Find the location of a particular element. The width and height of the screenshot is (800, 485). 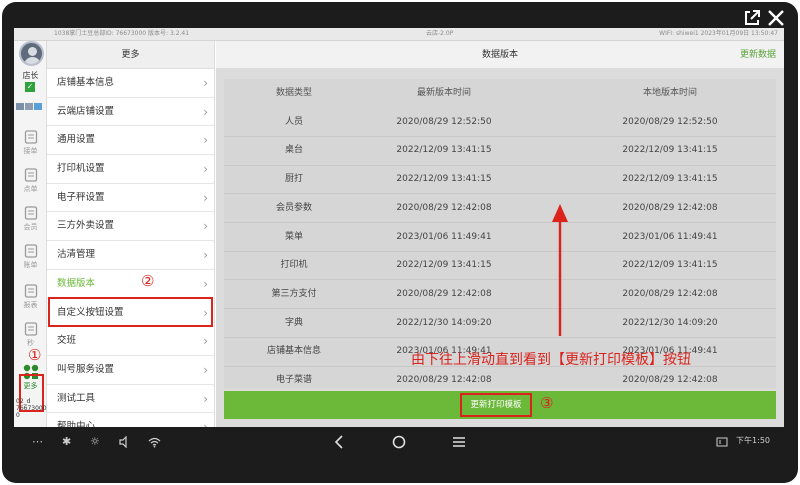

clock-time: 下午1:50 is located at coordinates (753, 440).